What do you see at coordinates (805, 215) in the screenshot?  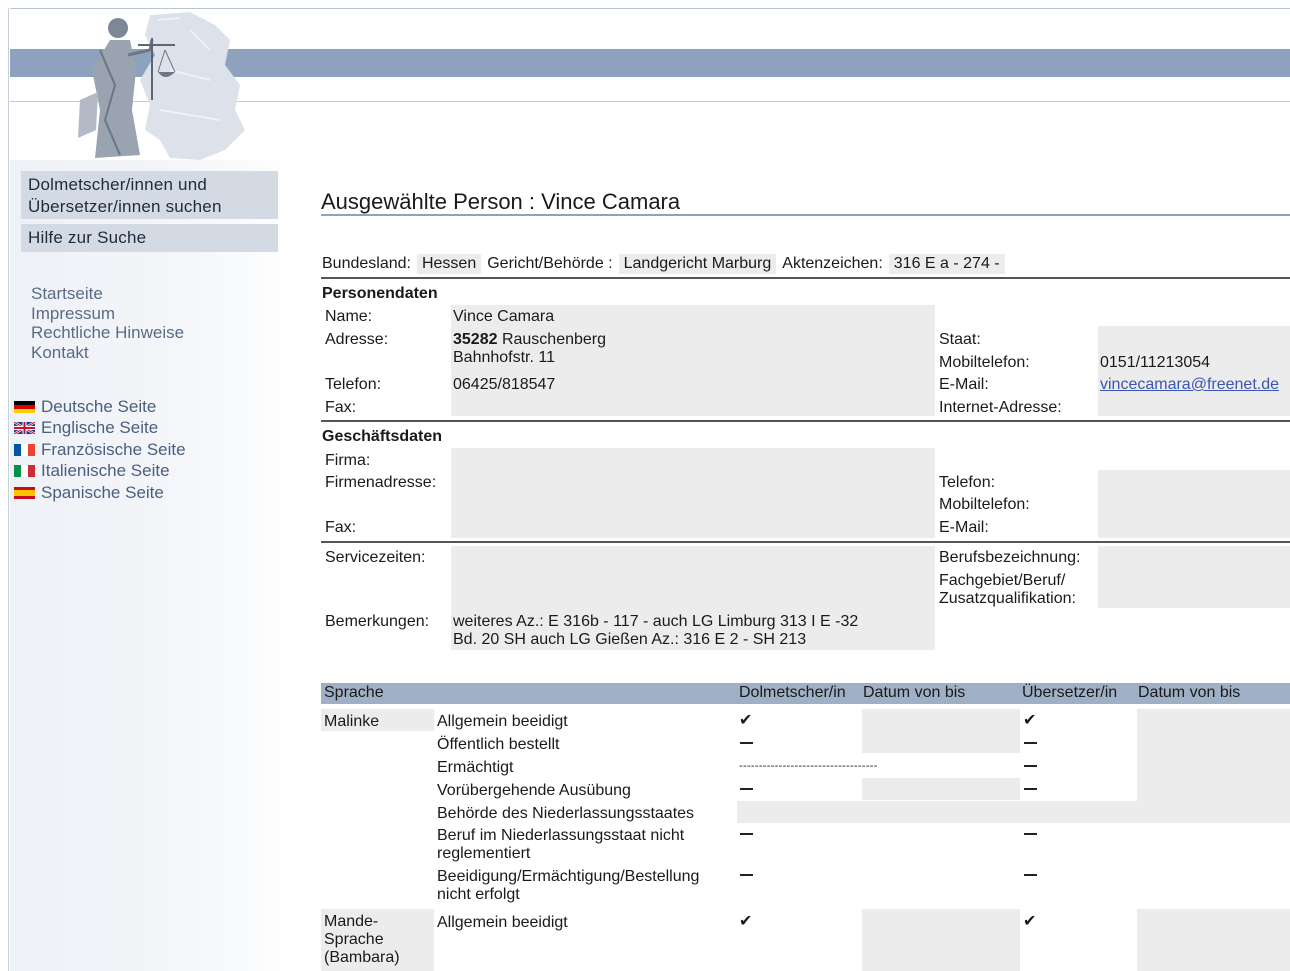 I see `title-underline` at bounding box center [805, 215].